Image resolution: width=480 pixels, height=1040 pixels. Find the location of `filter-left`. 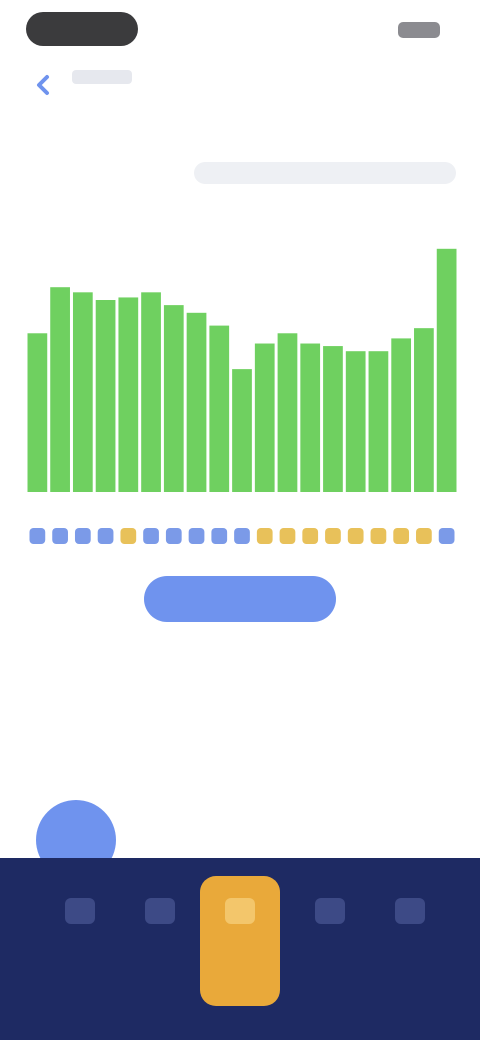

filter-left is located at coordinates (84, 172).